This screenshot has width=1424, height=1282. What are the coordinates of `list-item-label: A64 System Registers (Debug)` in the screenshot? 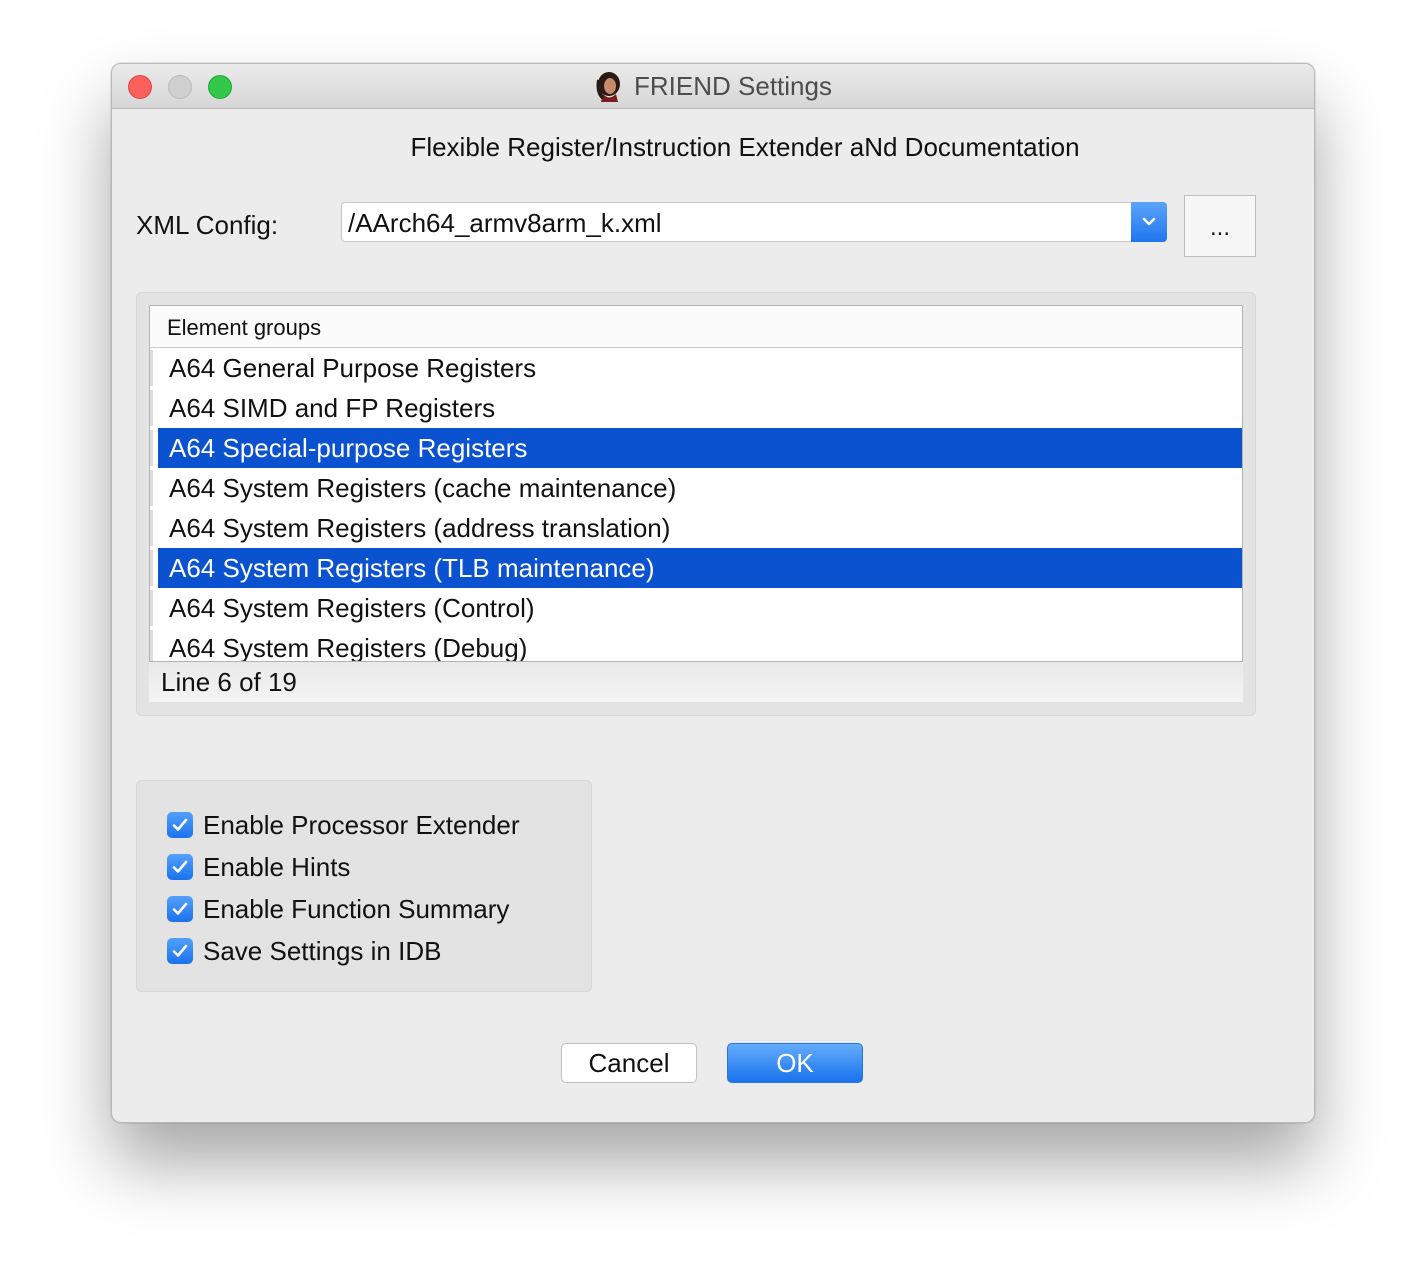 It's located at (348, 647).